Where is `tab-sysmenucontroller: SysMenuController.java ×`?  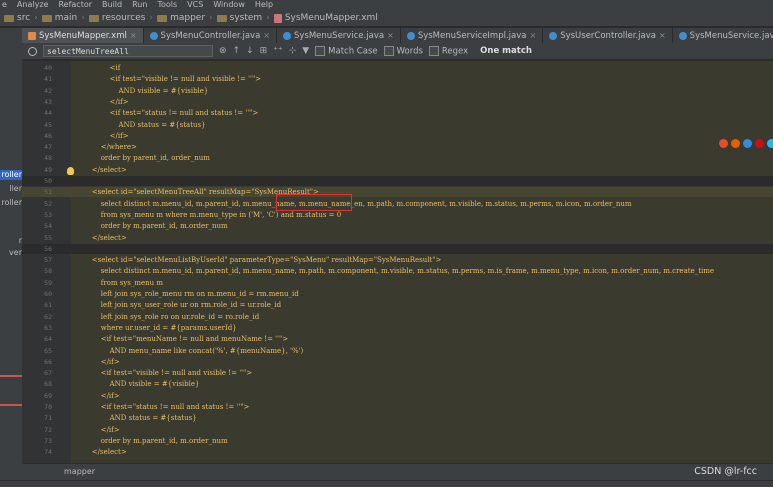
tab-sysmenucontroller: SysMenuController.java × is located at coordinates (210, 35).